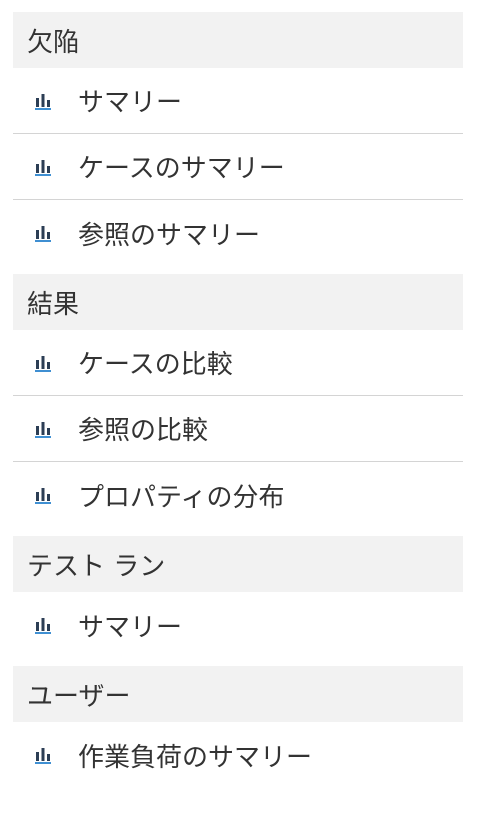 This screenshot has width=478, height=836. Describe the element at coordinates (195, 757) in the screenshot. I see `menu-item-label: 作業負荷のサマリー` at that location.